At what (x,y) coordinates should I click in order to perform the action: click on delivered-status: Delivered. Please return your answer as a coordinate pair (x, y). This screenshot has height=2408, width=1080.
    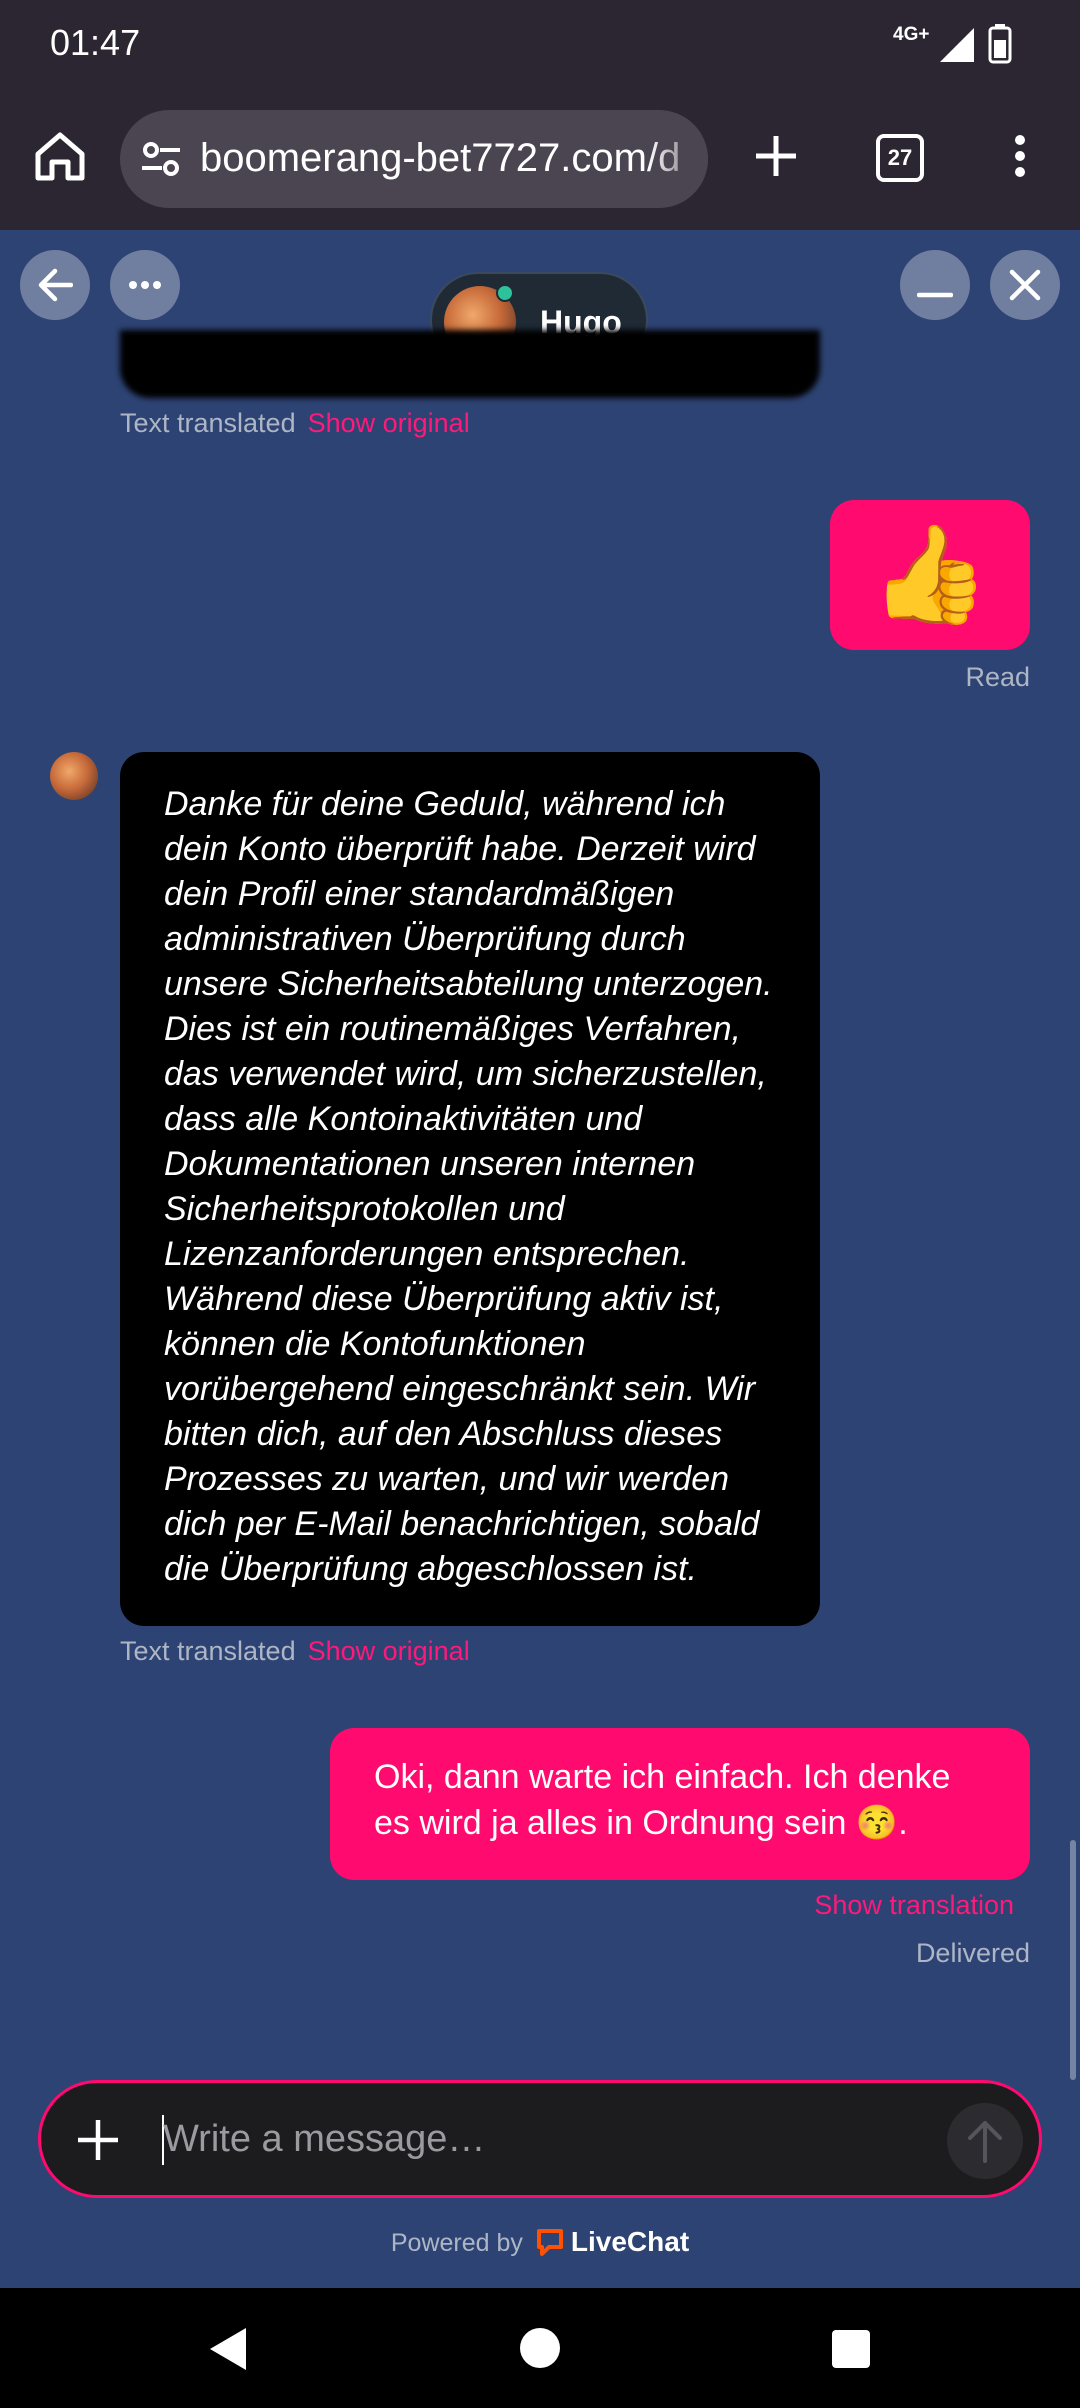
    Looking at the image, I should click on (972, 1953).